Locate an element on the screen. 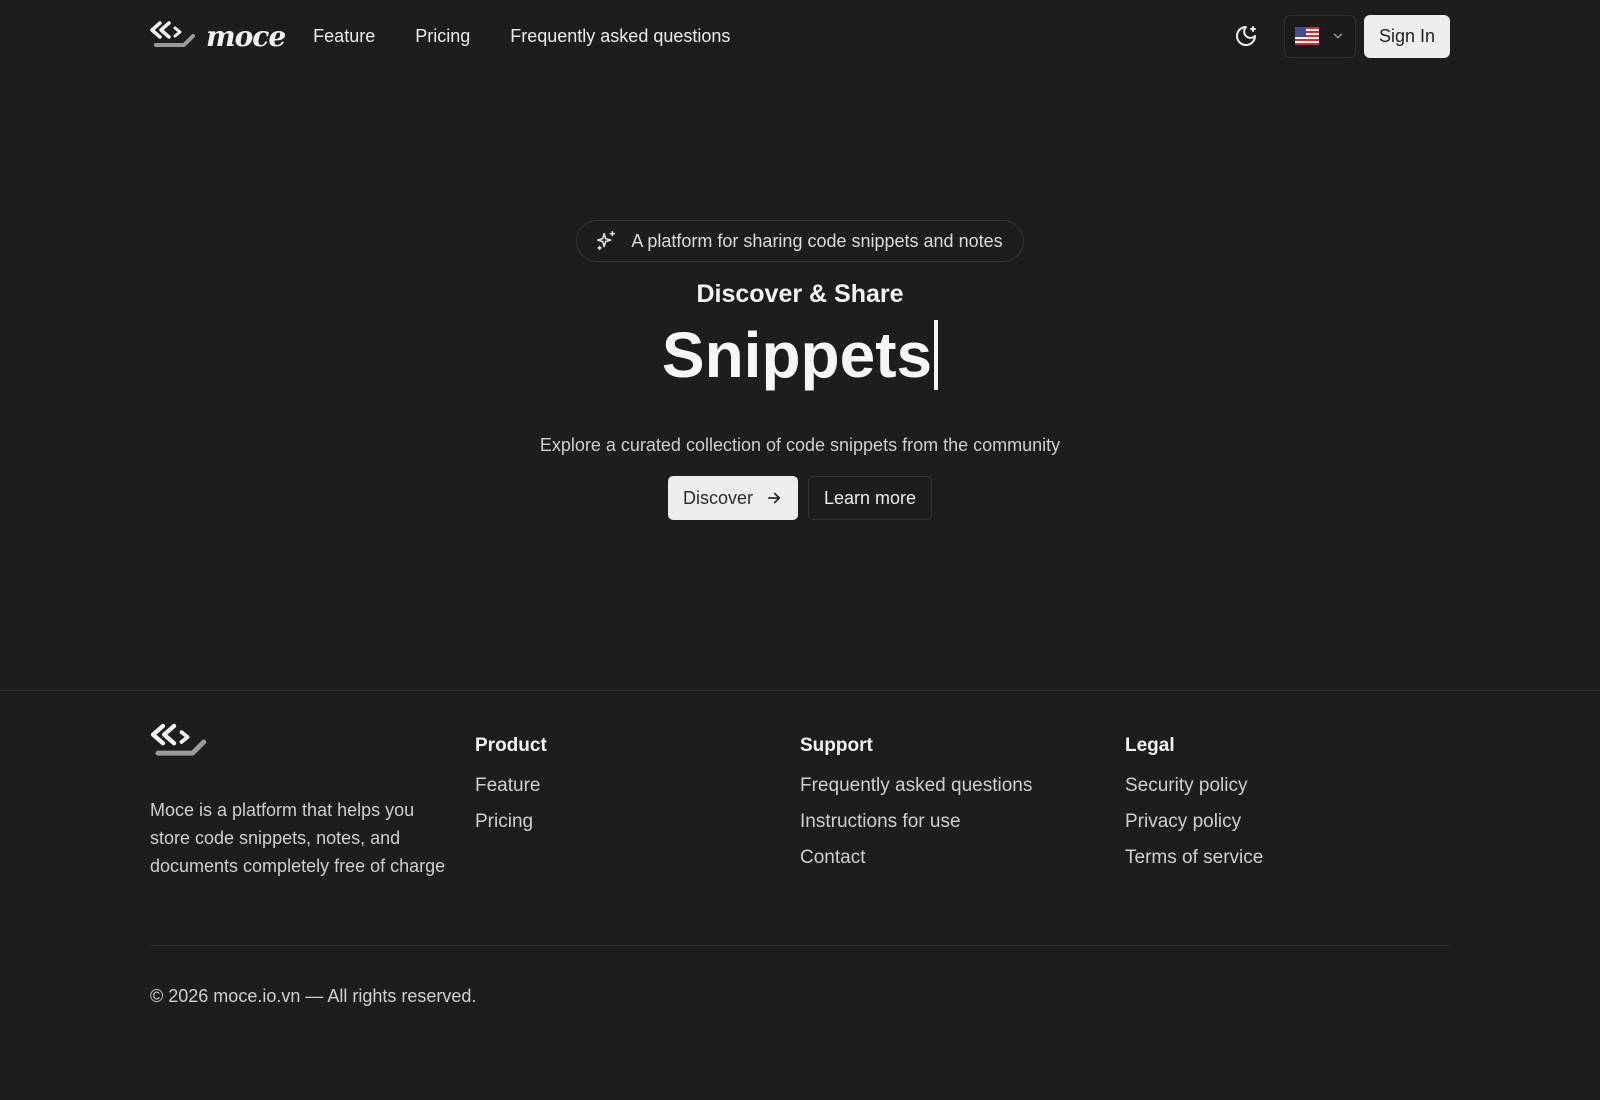  learn-more-button: Learn more is located at coordinates (870, 498).